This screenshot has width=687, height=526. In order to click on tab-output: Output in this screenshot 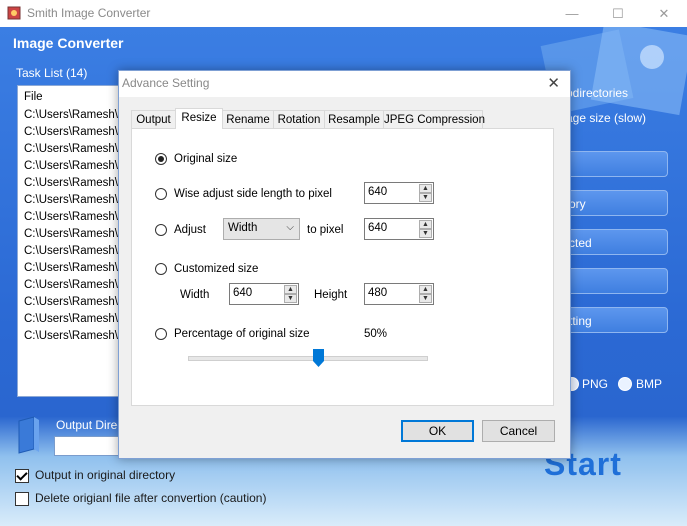, I will do `click(153, 119)`.